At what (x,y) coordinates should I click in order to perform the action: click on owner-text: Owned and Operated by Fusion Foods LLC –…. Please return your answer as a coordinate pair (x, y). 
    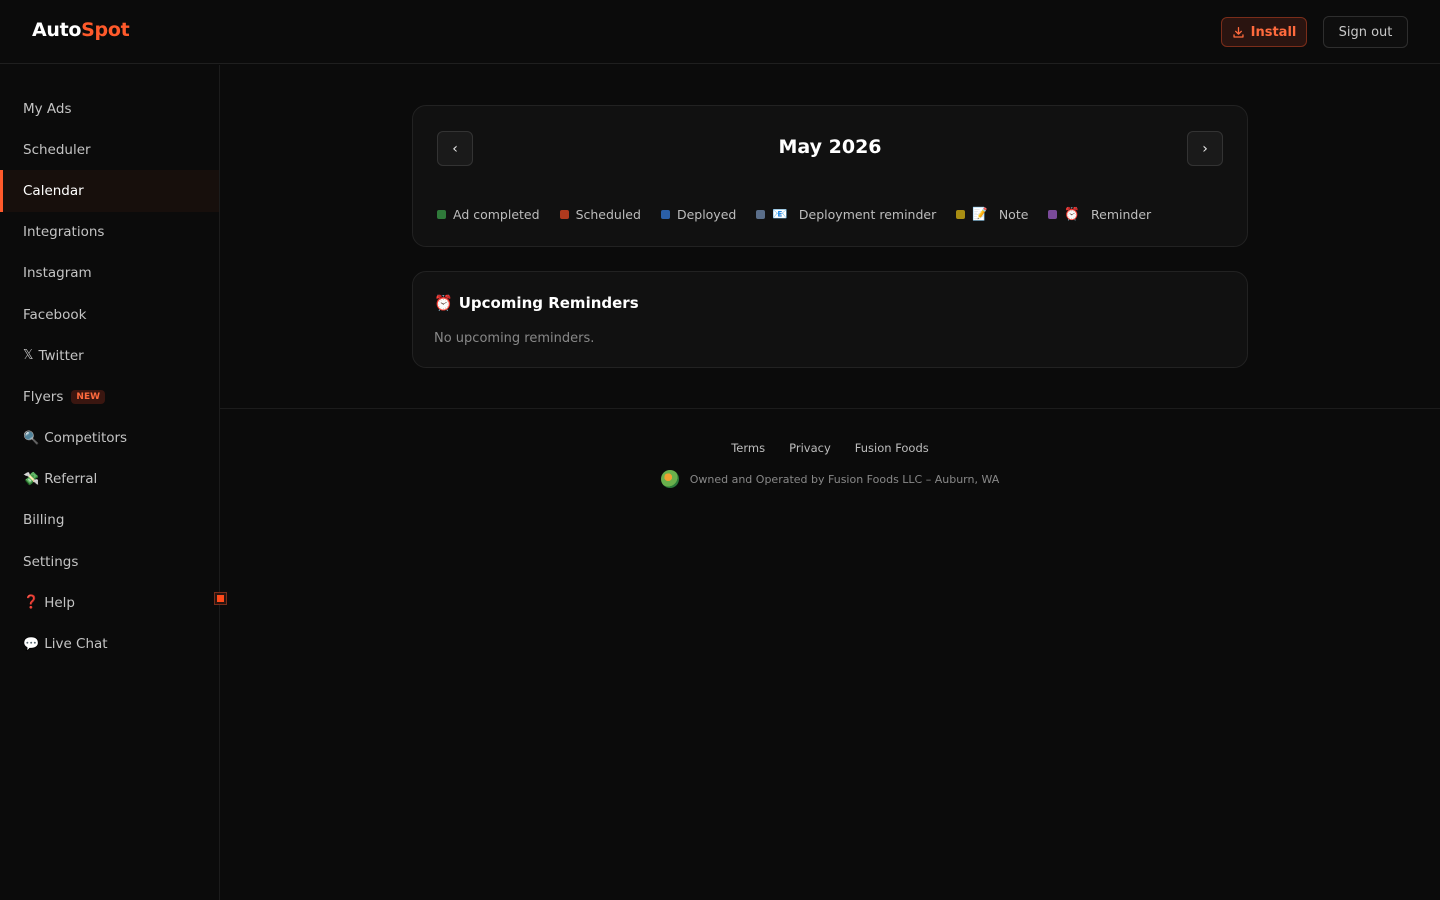
    Looking at the image, I should click on (844, 479).